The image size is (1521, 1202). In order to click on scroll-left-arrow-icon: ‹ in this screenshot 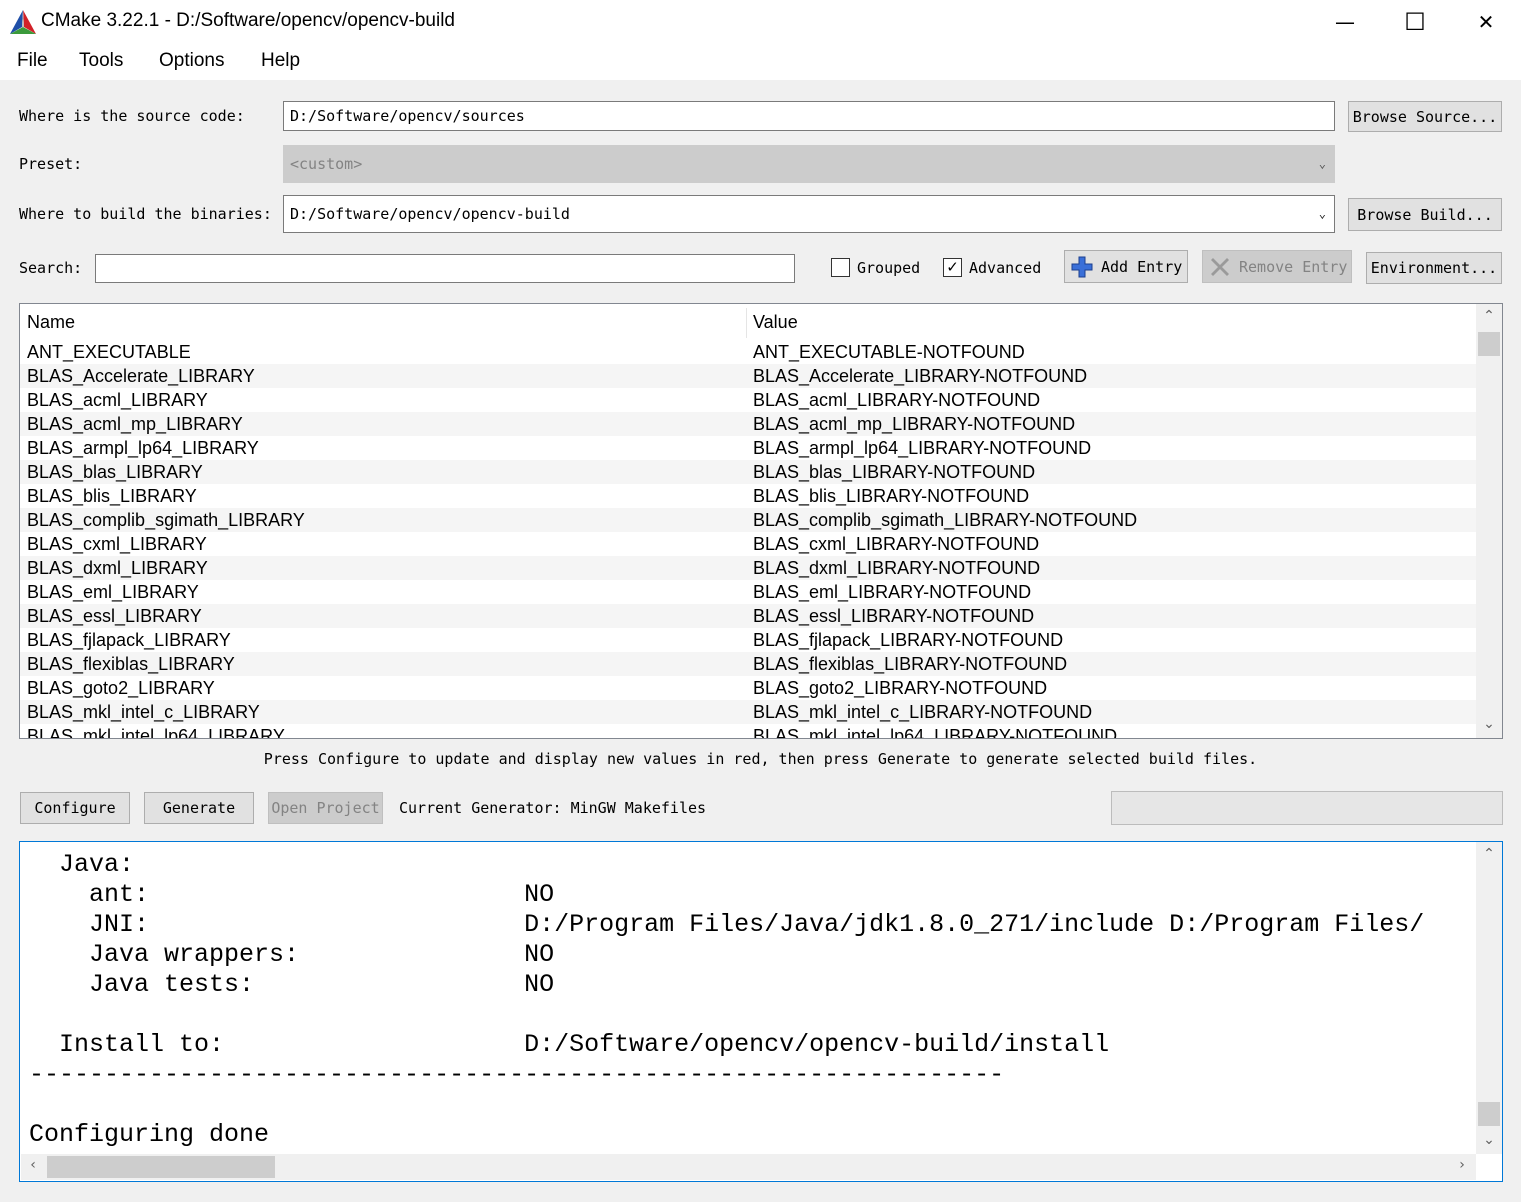, I will do `click(33, 1165)`.